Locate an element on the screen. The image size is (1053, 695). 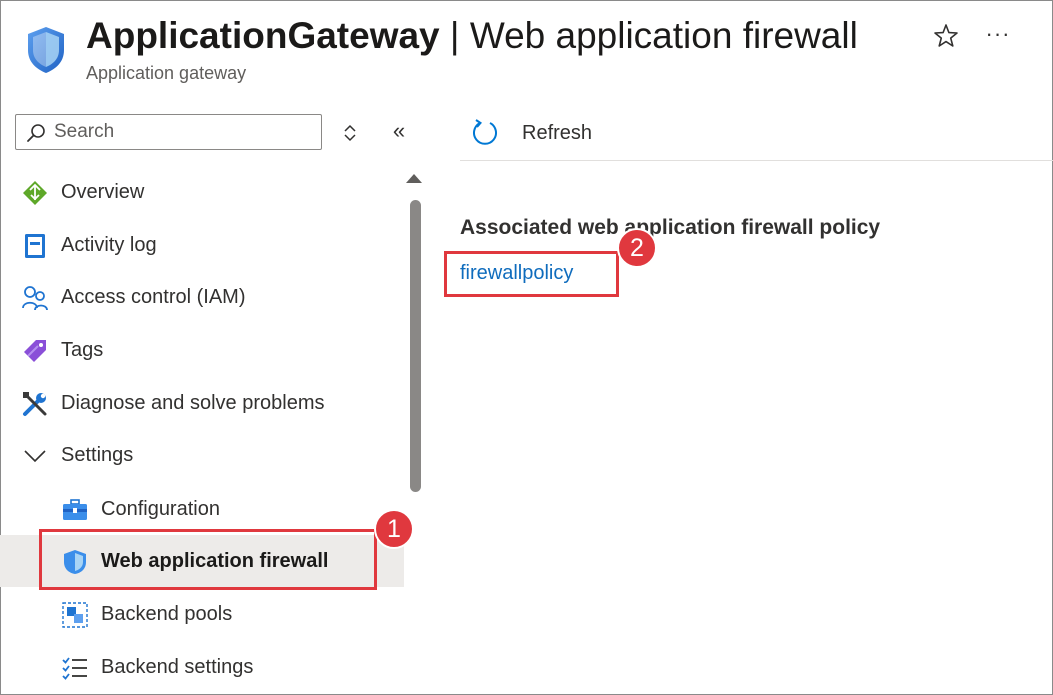
sidebar-item-diagnose: Diagnose and solve problems is located at coordinates (202, 403).